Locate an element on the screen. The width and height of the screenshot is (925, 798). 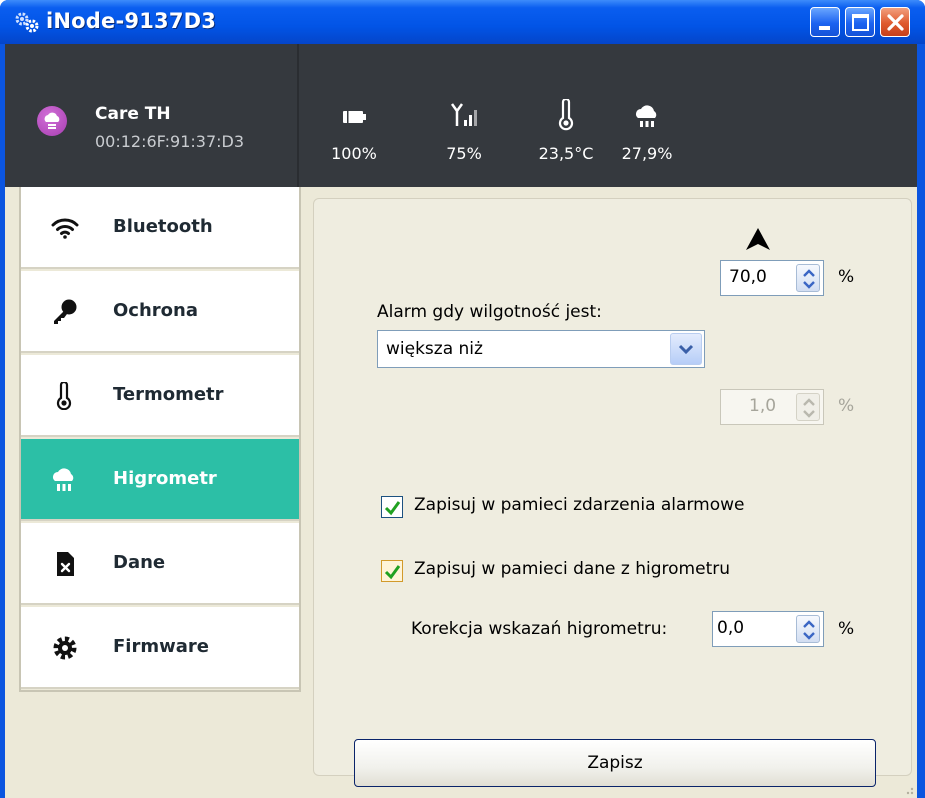
correction-unit: % is located at coordinates (846, 629).